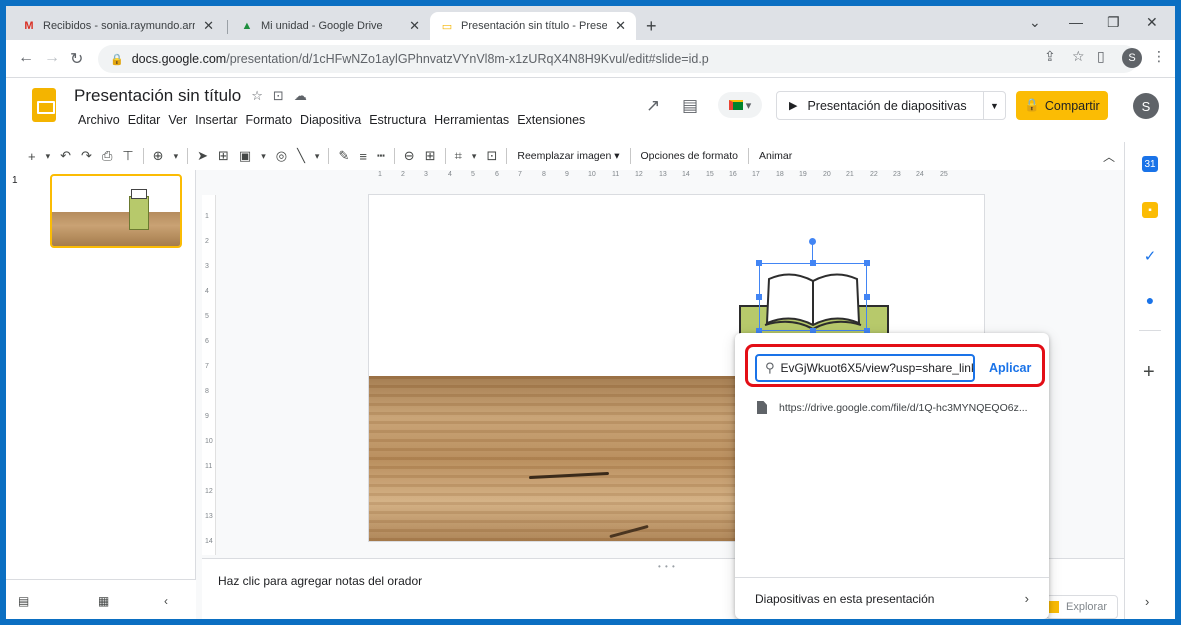 This screenshot has height=625, width=1181. I want to click on crop-icon: ⌗, so click(458, 156).